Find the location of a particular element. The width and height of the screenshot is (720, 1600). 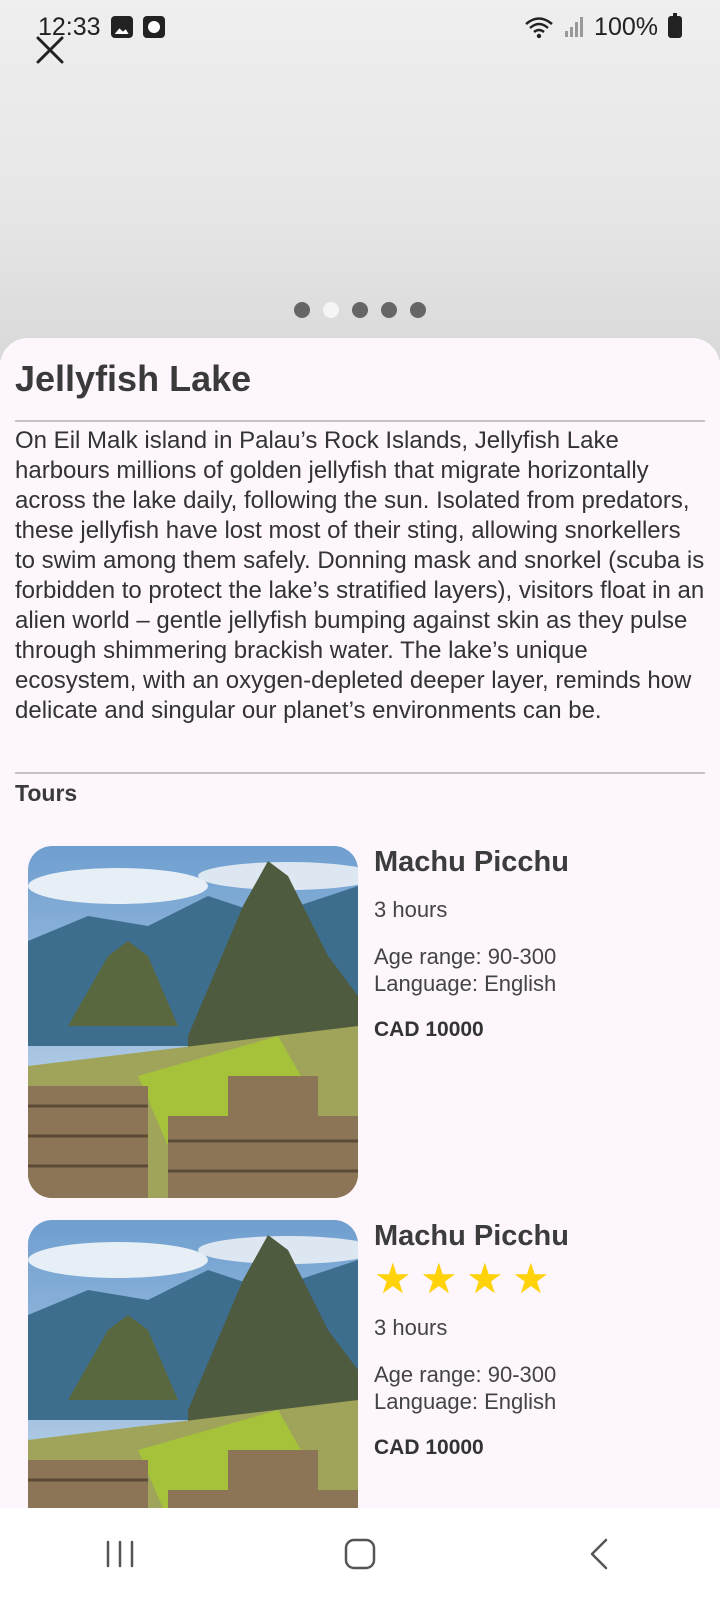

navigation-bar is located at coordinates (360, 1554).